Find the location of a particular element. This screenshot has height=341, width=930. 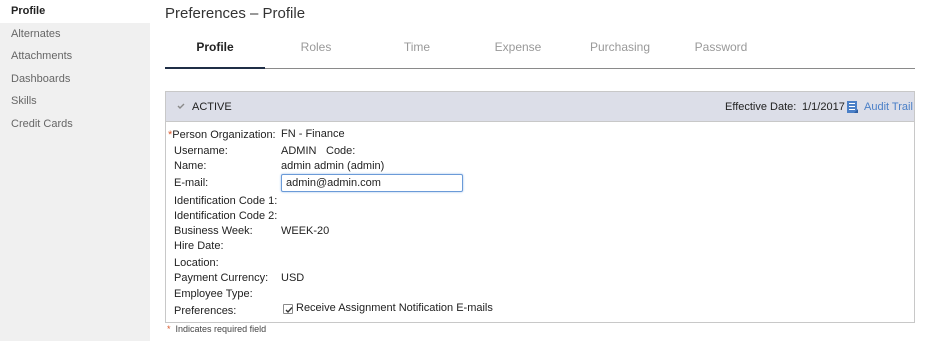

id-code-1-label: Identification Code 1: is located at coordinates (226, 201).